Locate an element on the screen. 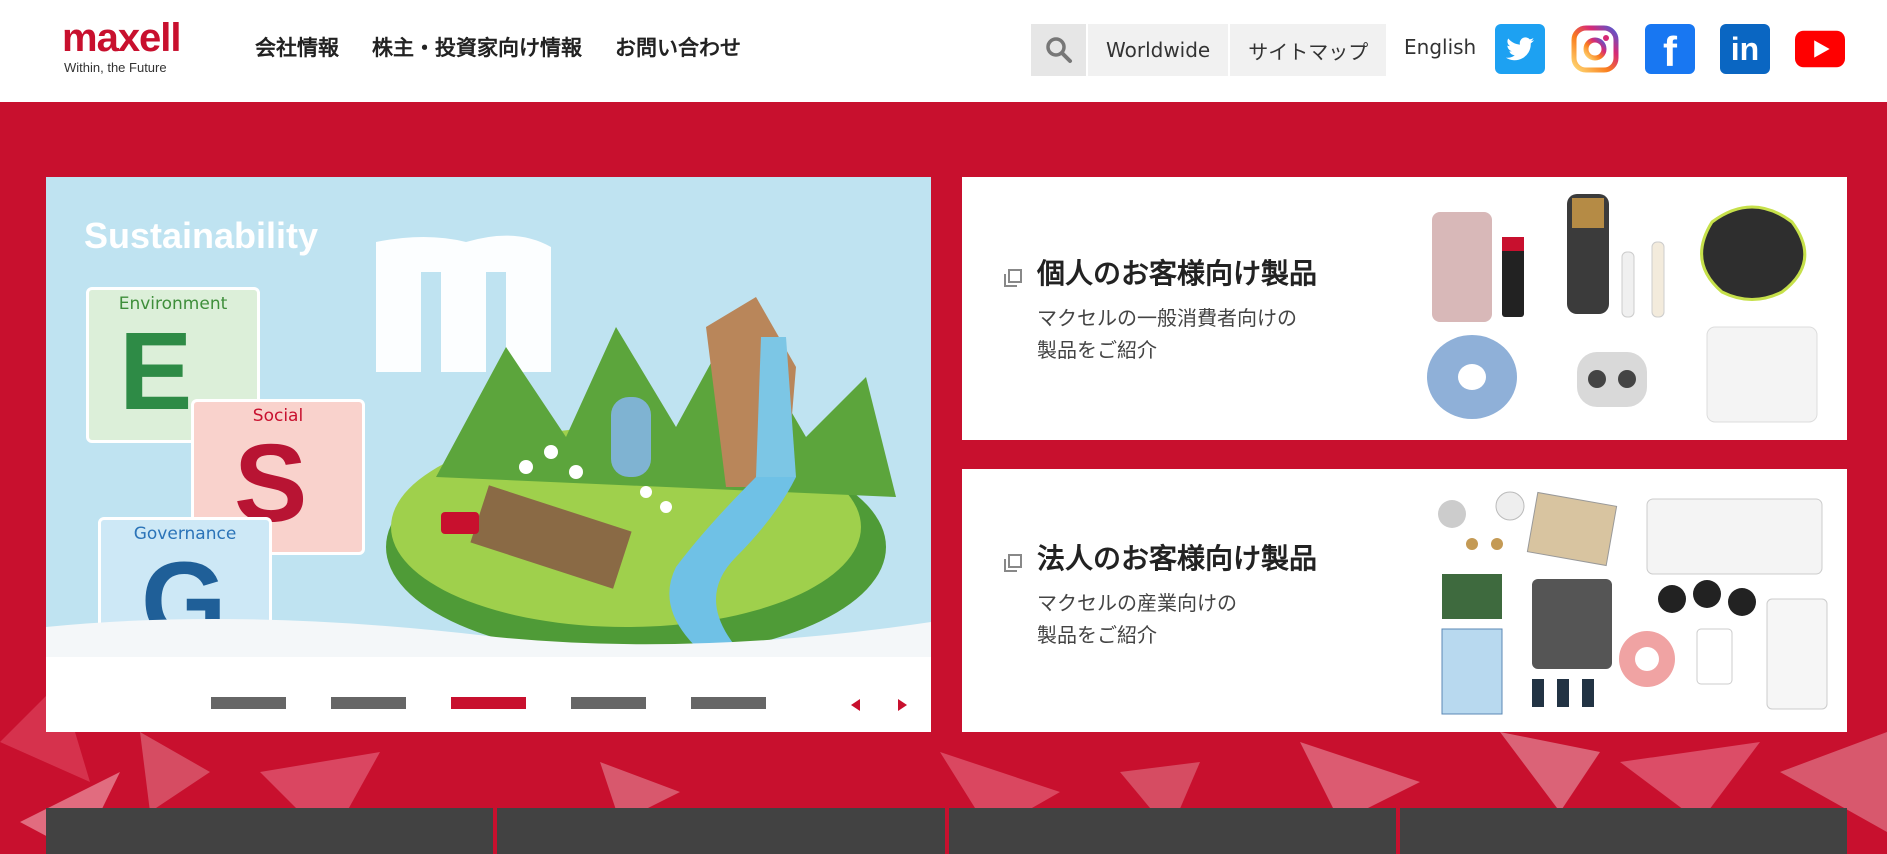 This screenshot has height=854, width=1887. instagram-glyph is located at coordinates (1595, 49).